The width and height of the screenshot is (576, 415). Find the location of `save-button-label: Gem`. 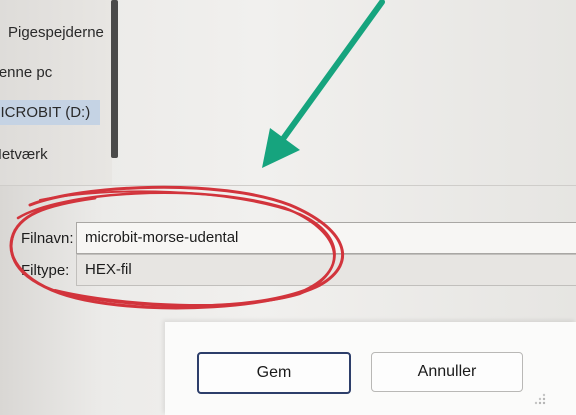

save-button-label: Gem is located at coordinates (274, 372).